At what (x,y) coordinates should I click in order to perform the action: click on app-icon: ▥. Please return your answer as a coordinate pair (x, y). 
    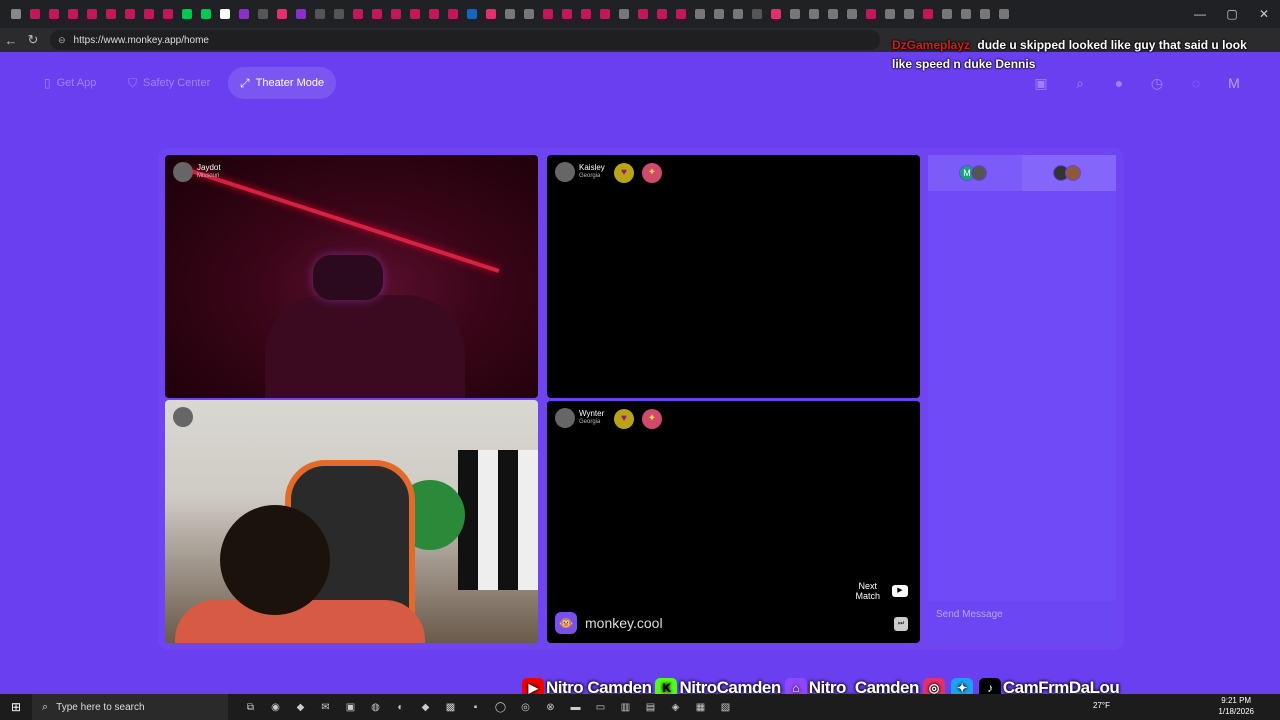
    Looking at the image, I should click on (625, 707).